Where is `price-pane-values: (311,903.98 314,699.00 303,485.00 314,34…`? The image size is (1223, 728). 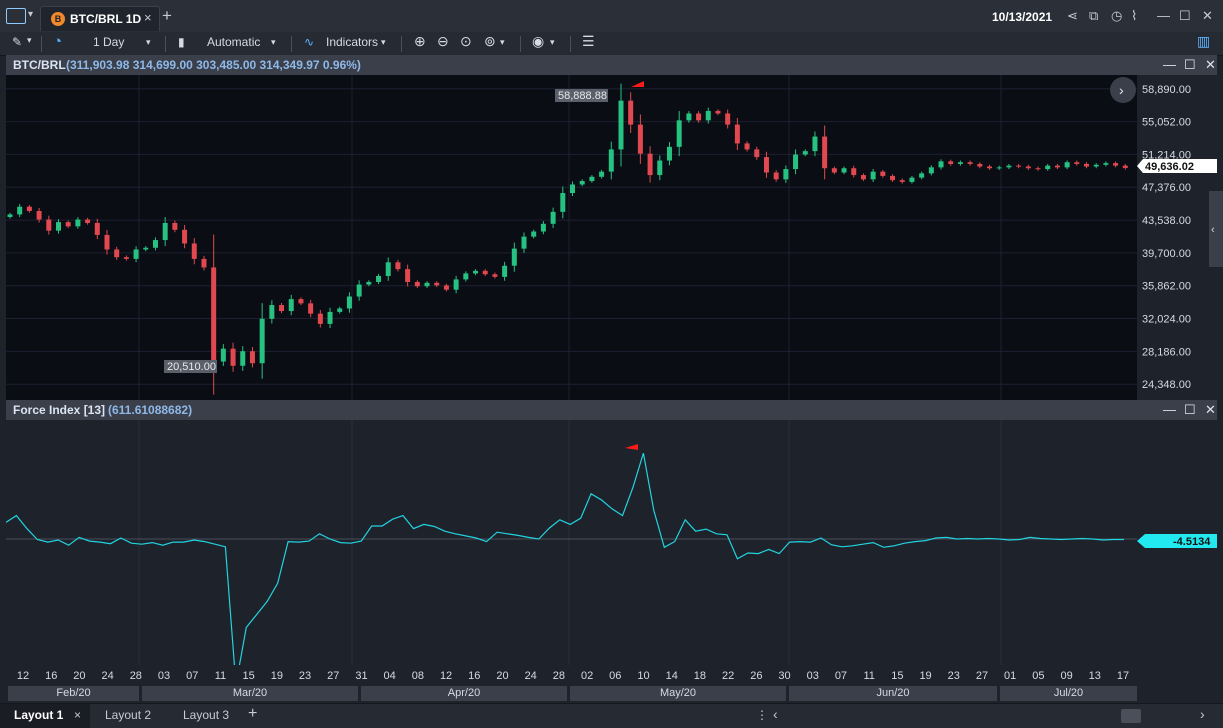 price-pane-values: (311,903.98 314,699.00 303,485.00 314,34… is located at coordinates (213, 65).